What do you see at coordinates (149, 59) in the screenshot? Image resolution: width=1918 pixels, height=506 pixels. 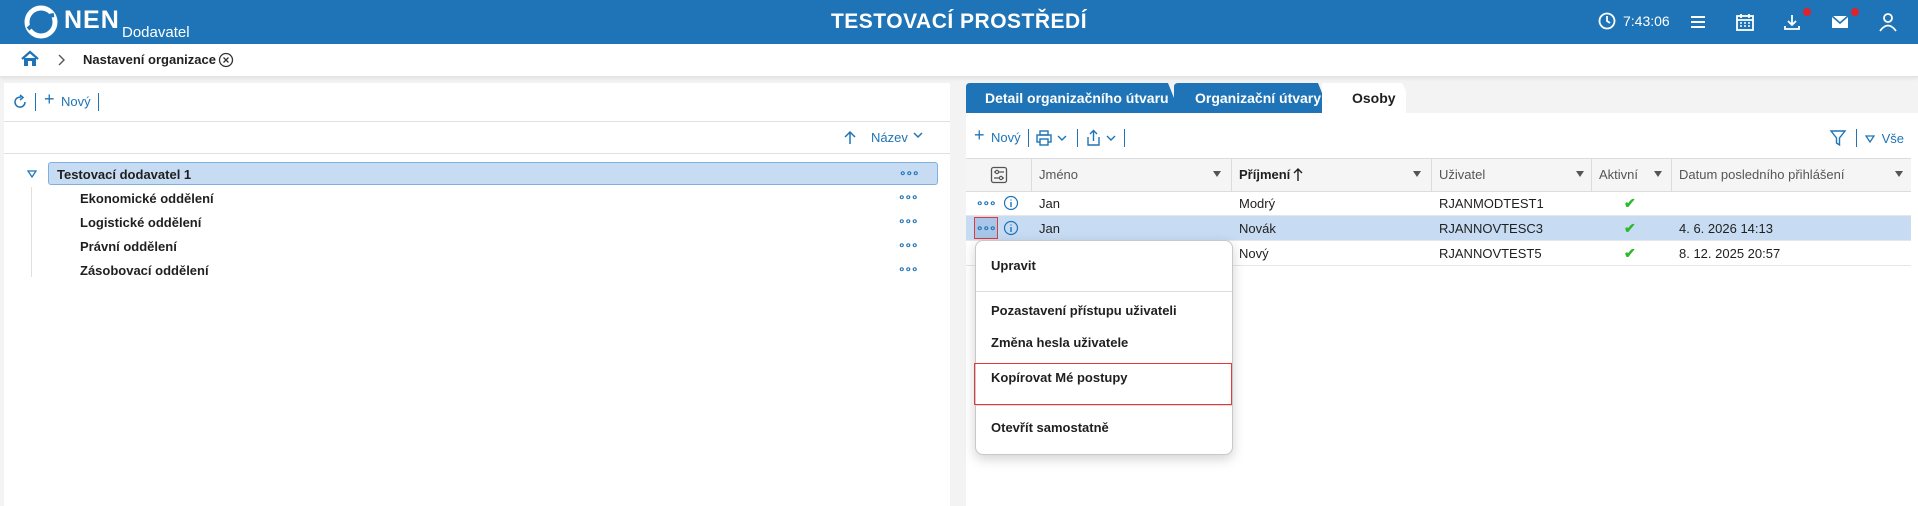 I see `breadcrumb-current: Nastavení organizace` at bounding box center [149, 59].